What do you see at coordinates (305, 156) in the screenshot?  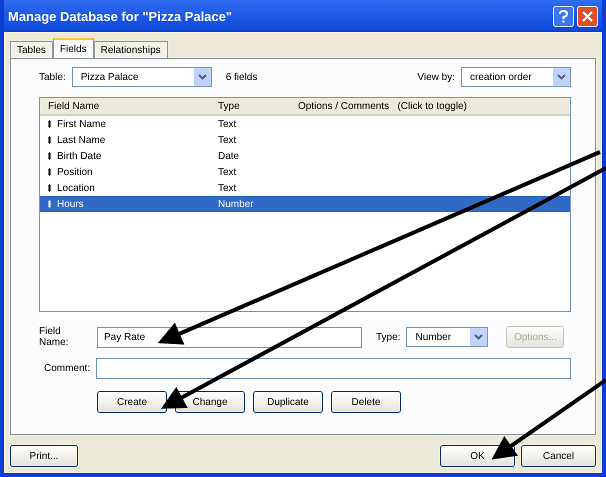 I see `field-row: Birth Date Date` at bounding box center [305, 156].